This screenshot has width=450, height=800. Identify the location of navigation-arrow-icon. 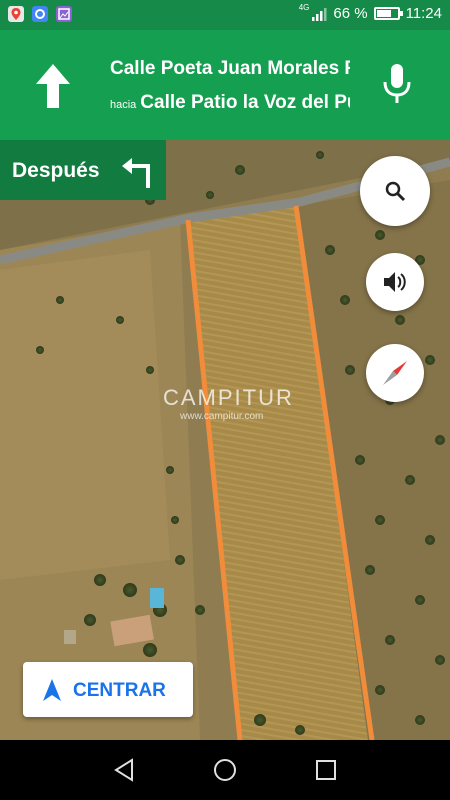
(52, 690).